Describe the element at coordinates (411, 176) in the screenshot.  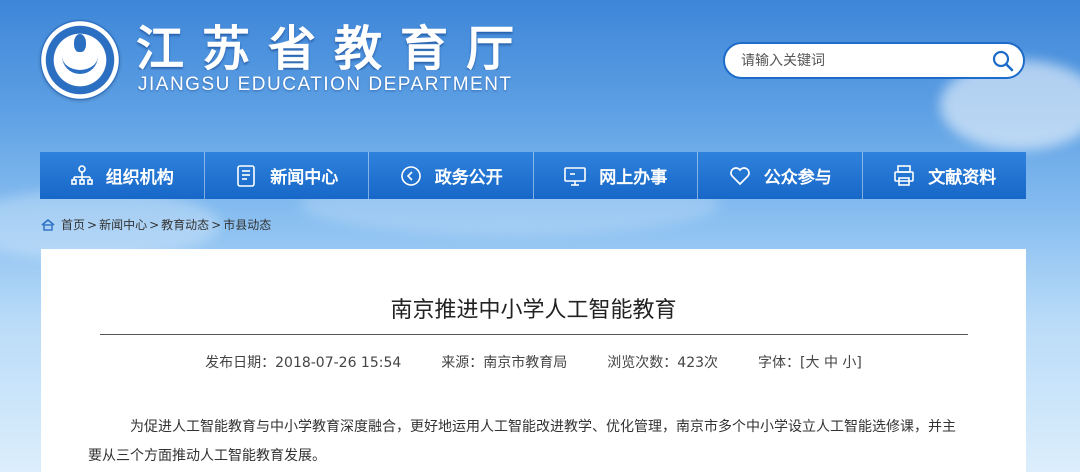
I see `circle-arrow-icon` at that location.